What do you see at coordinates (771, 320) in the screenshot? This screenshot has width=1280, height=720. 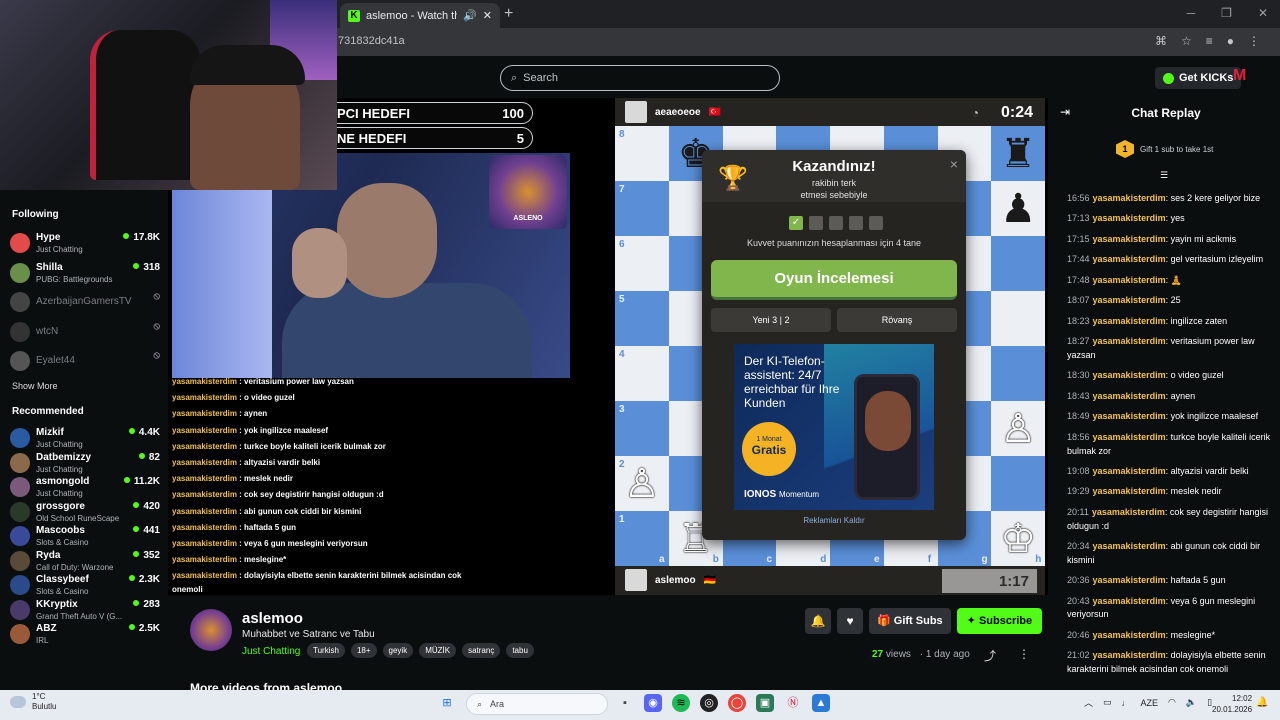 I see `new-game-button: Yeni 3 | 2` at bounding box center [771, 320].